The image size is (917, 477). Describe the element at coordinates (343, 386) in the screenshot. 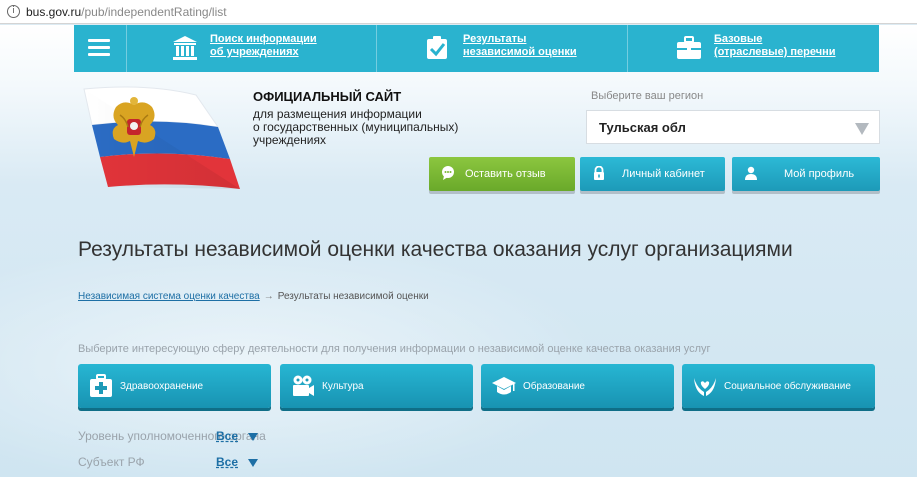

I see `sphere-culture-label: Культура` at that location.